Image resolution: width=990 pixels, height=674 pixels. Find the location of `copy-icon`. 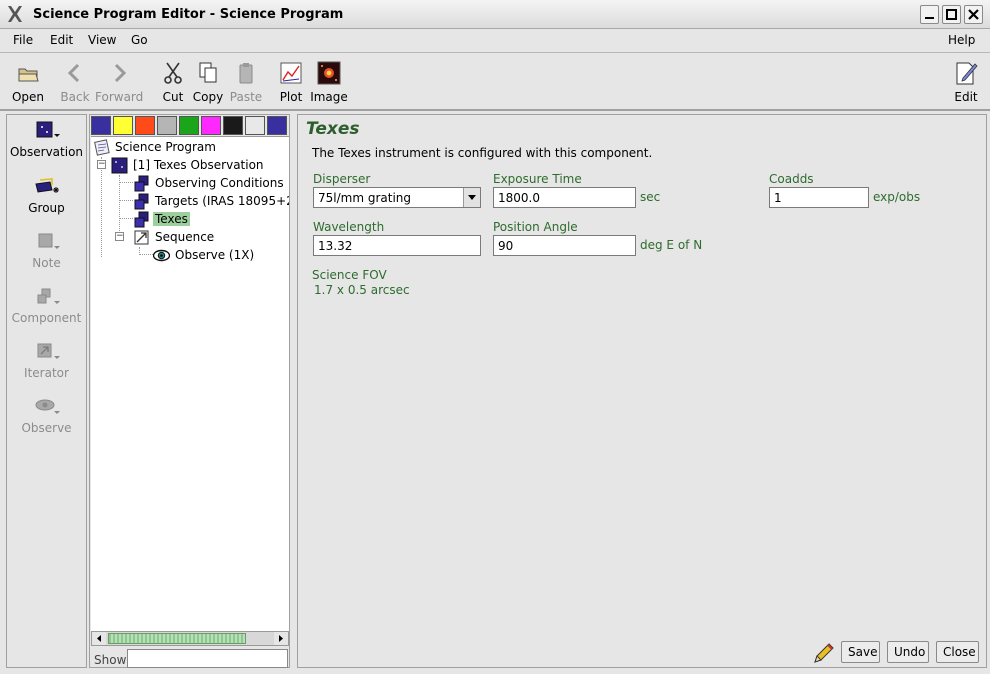

copy-icon is located at coordinates (208, 72).